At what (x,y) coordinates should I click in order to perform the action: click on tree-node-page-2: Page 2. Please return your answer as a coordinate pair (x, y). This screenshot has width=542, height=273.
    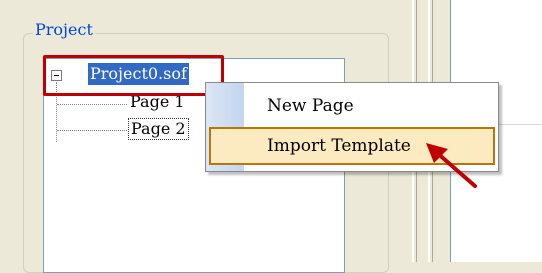
    Looking at the image, I should click on (158, 129).